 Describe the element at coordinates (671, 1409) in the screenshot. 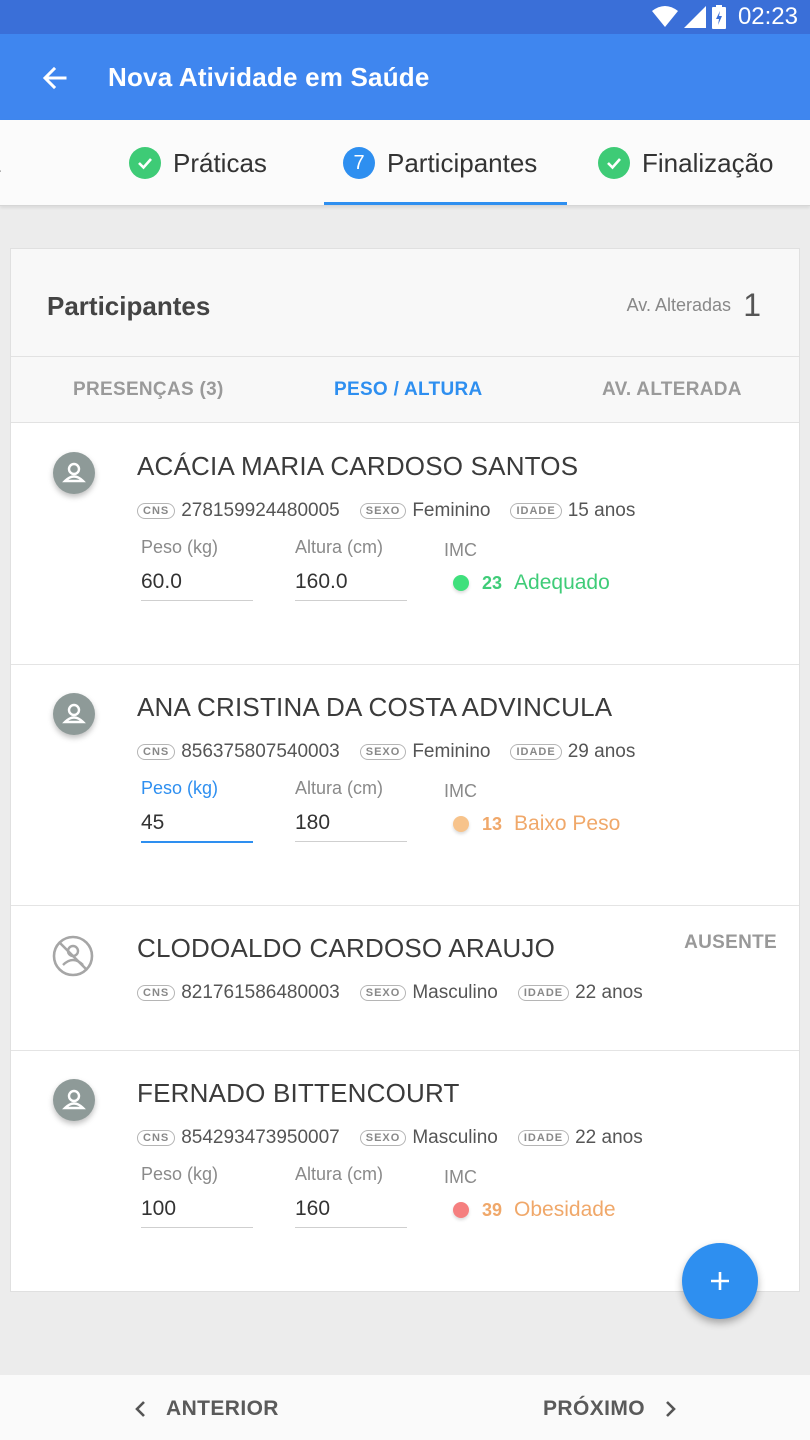

I see `chevron-right-icon` at that location.